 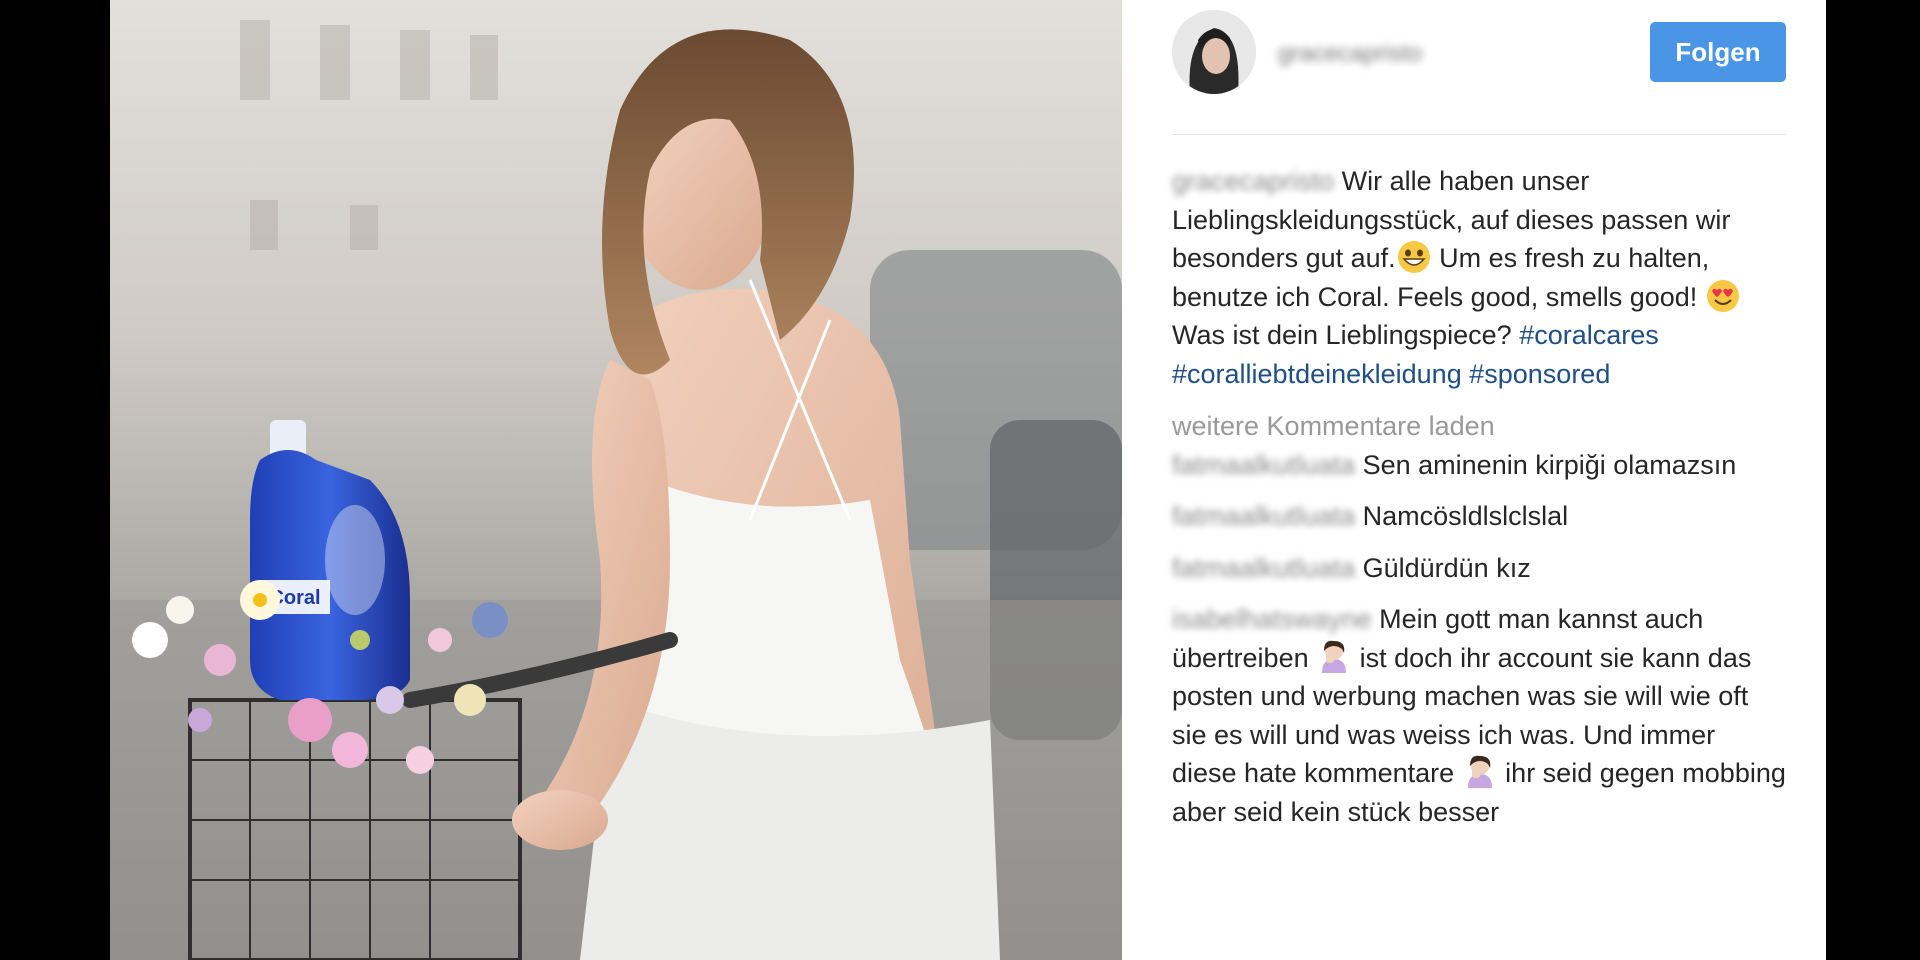 What do you see at coordinates (1539, 374) in the screenshot?
I see `hashtag-link: #sponsored` at bounding box center [1539, 374].